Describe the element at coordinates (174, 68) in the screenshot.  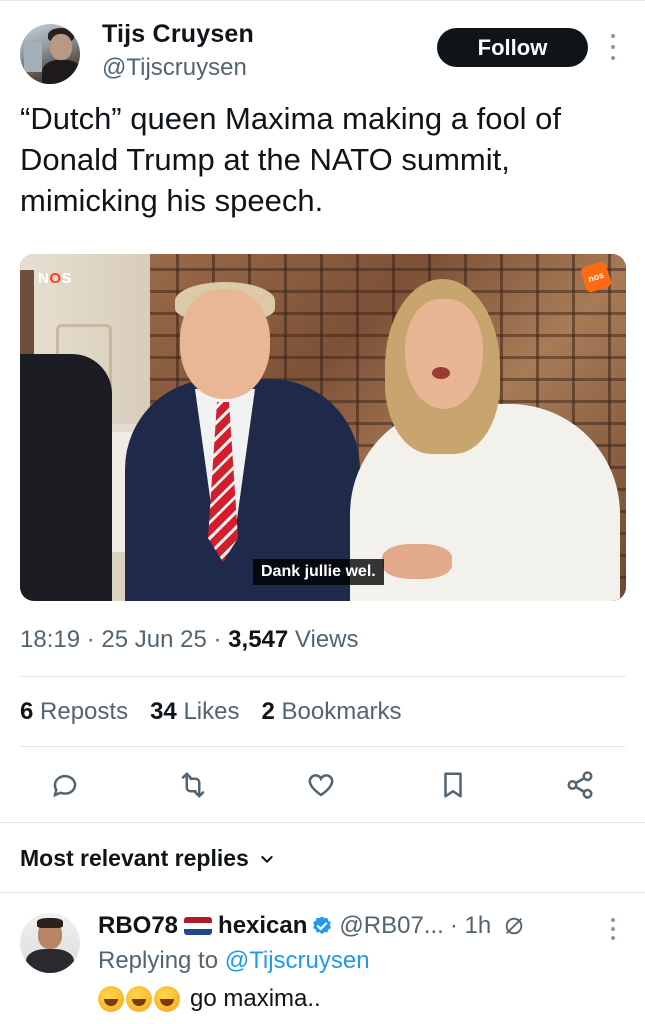
I see `author-handle: @Tijscruysen` at that location.